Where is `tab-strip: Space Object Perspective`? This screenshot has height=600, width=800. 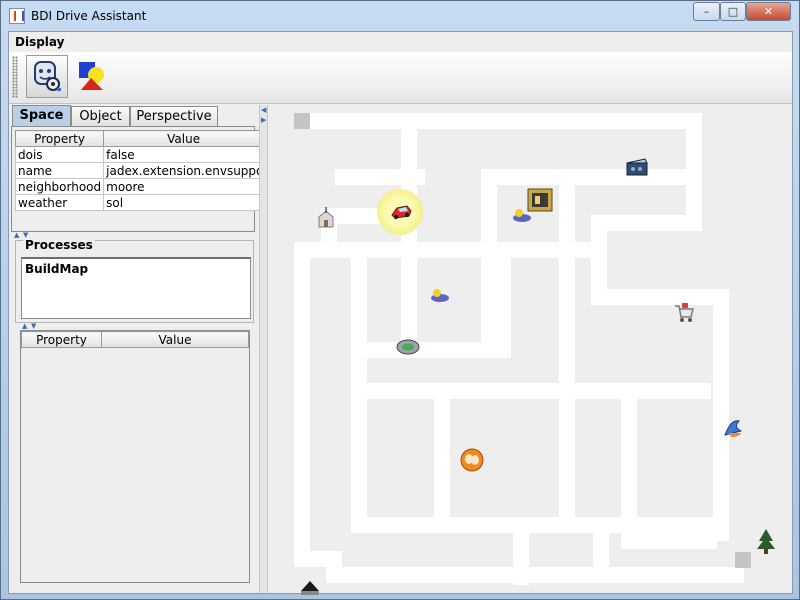 tab-strip: Space Object Perspective is located at coordinates (133, 116).